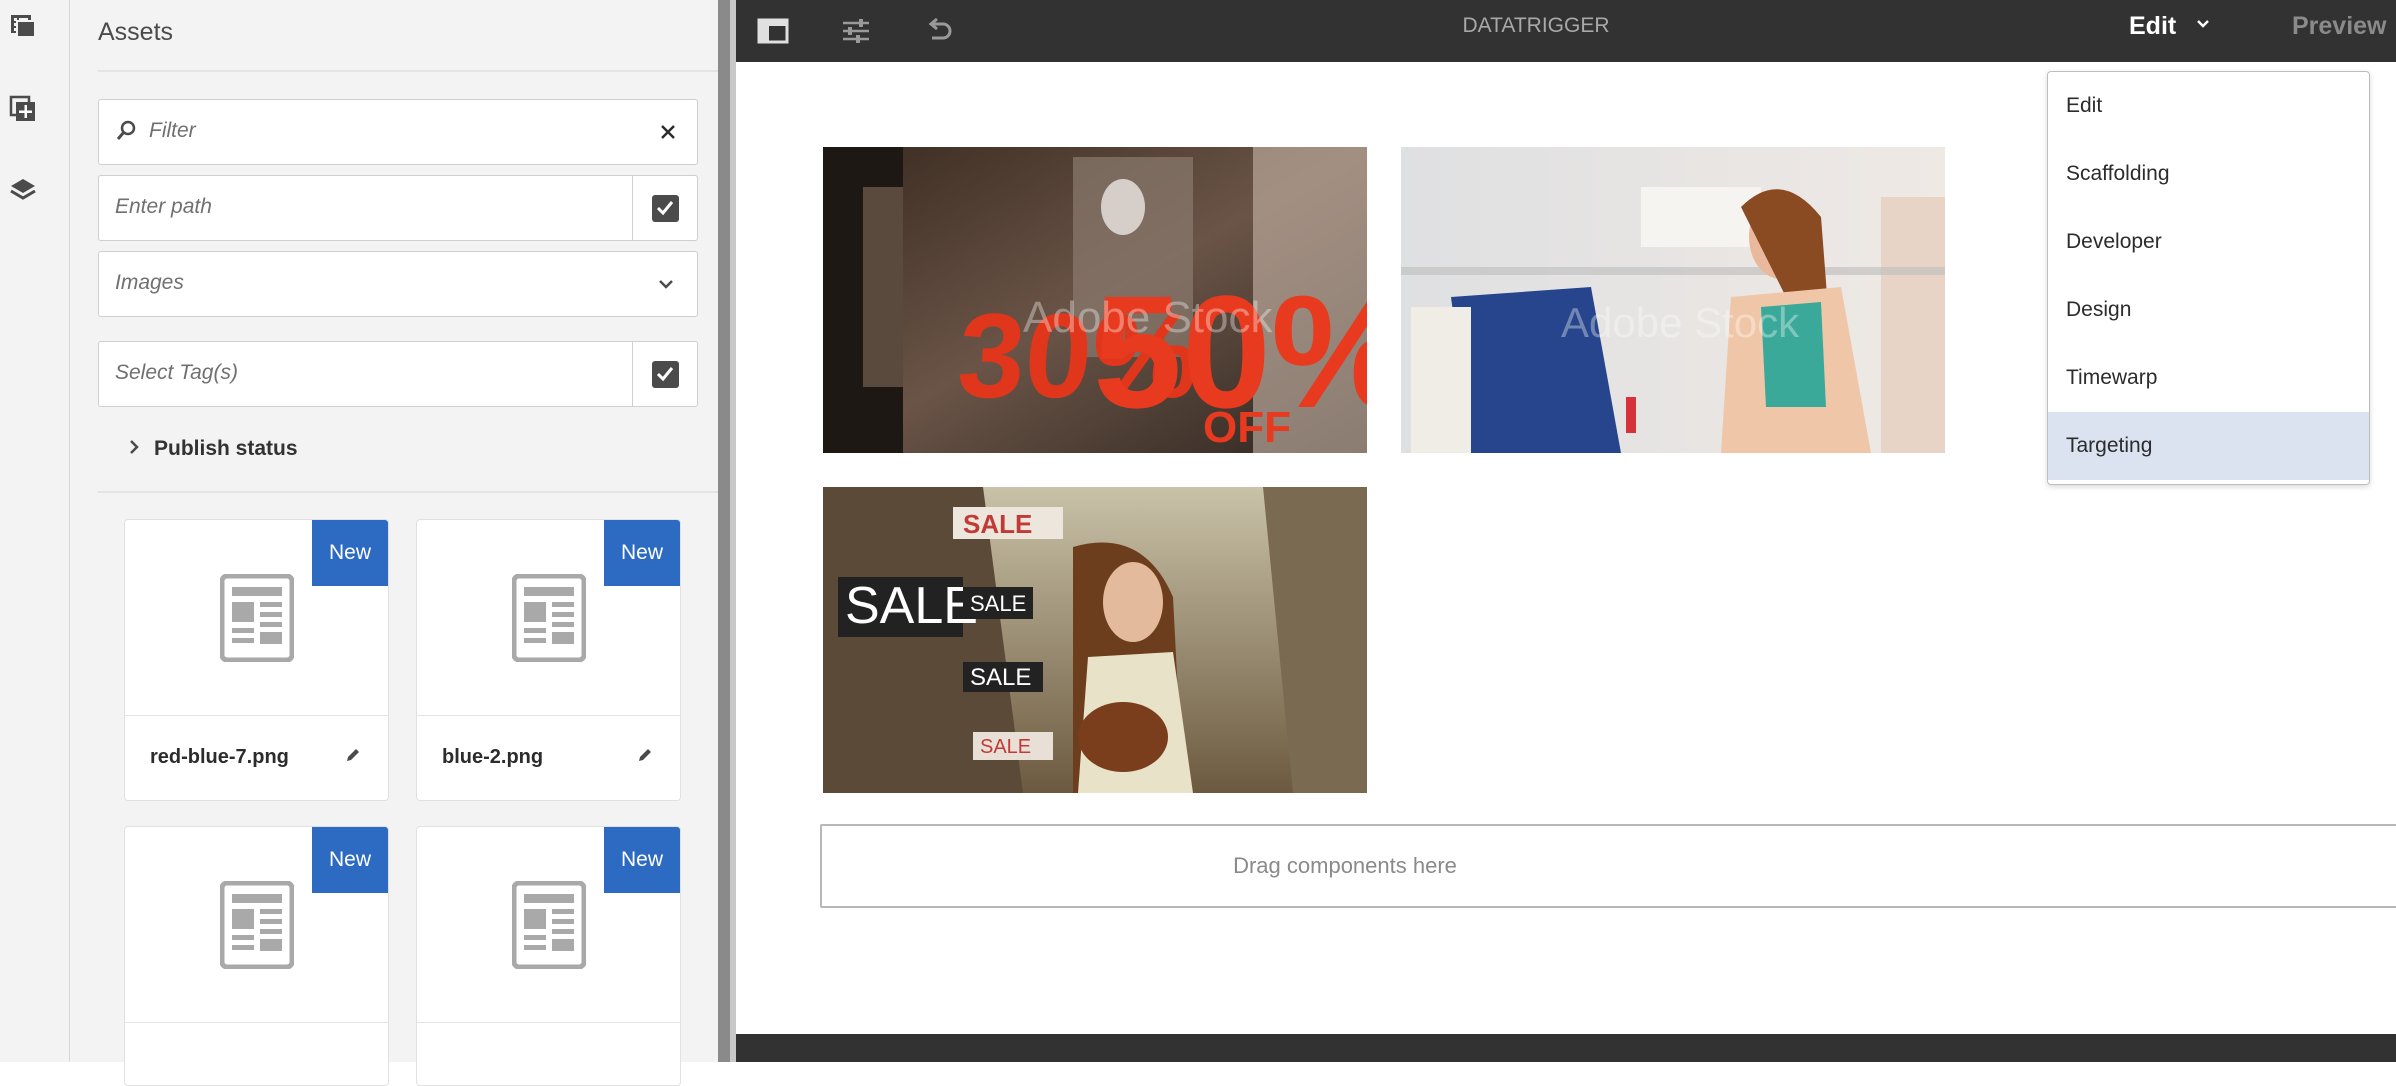 The height and width of the screenshot is (1086, 2396). What do you see at coordinates (35, 531) in the screenshot?
I see `side-rail` at bounding box center [35, 531].